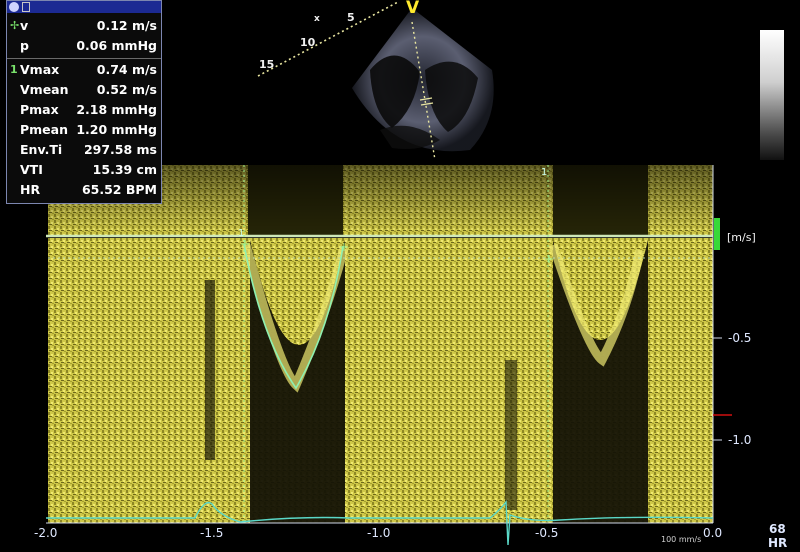 Image resolution: width=800 pixels, height=552 pixels. I want to click on vmax-row: 1 Vmax 0.74 m/s, so click(83, 69).